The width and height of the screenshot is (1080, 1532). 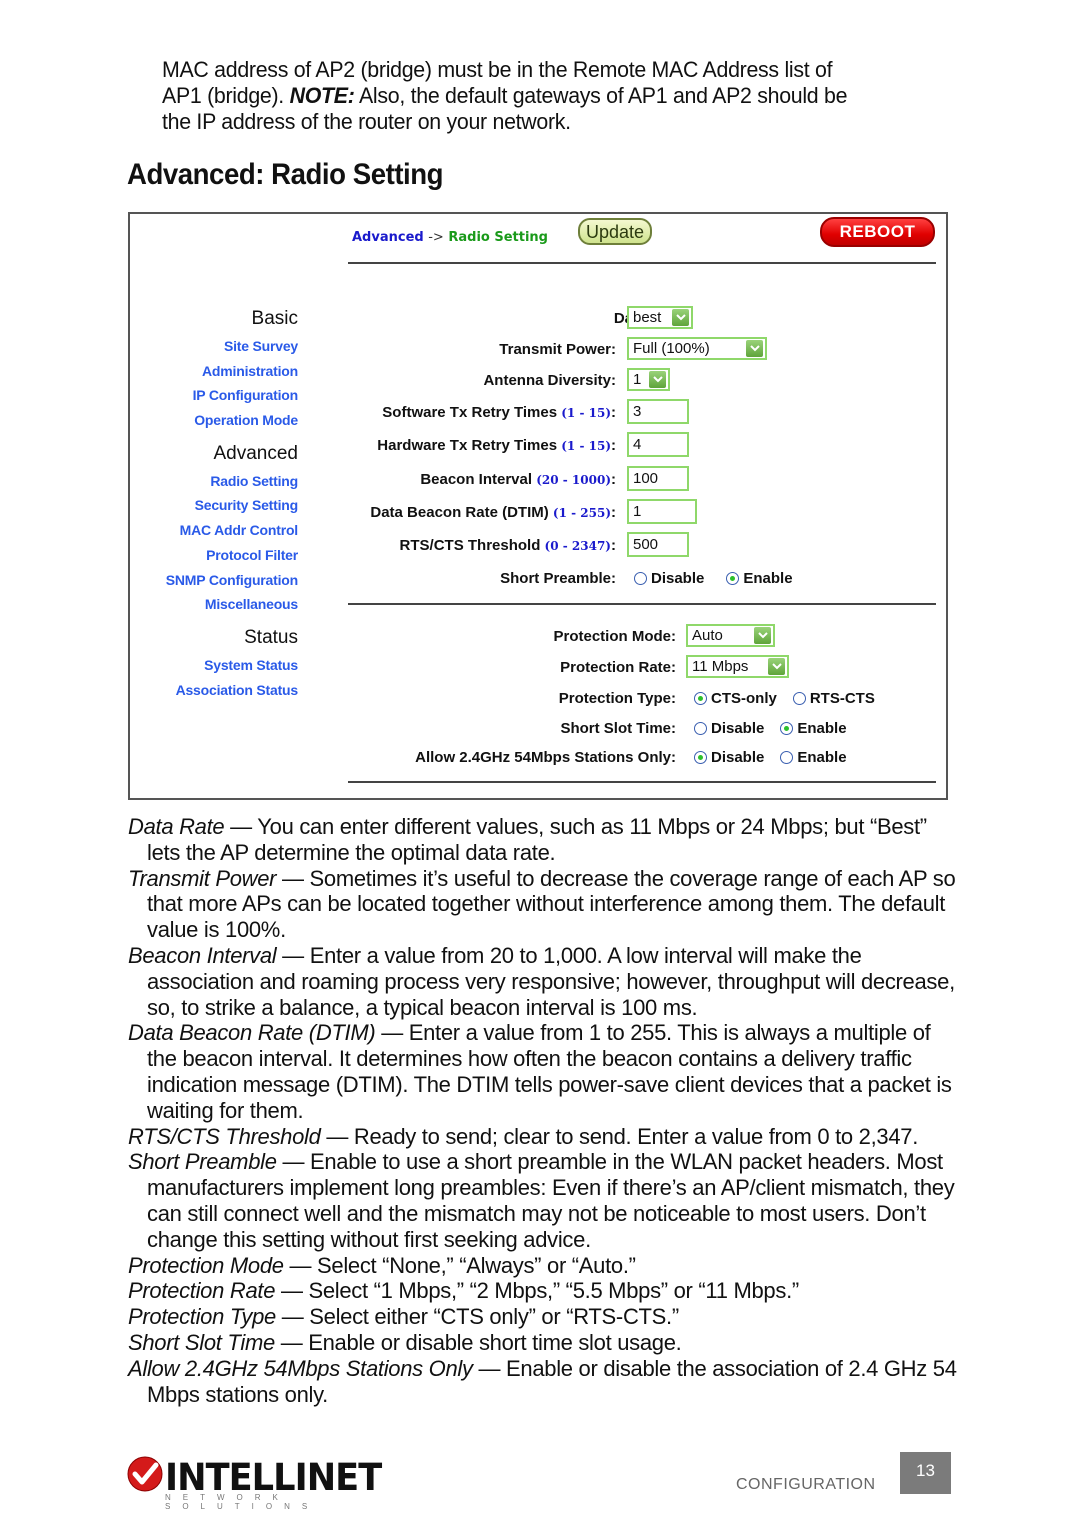 What do you see at coordinates (738, 728) in the screenshot?
I see `radio-label: Disable` at bounding box center [738, 728].